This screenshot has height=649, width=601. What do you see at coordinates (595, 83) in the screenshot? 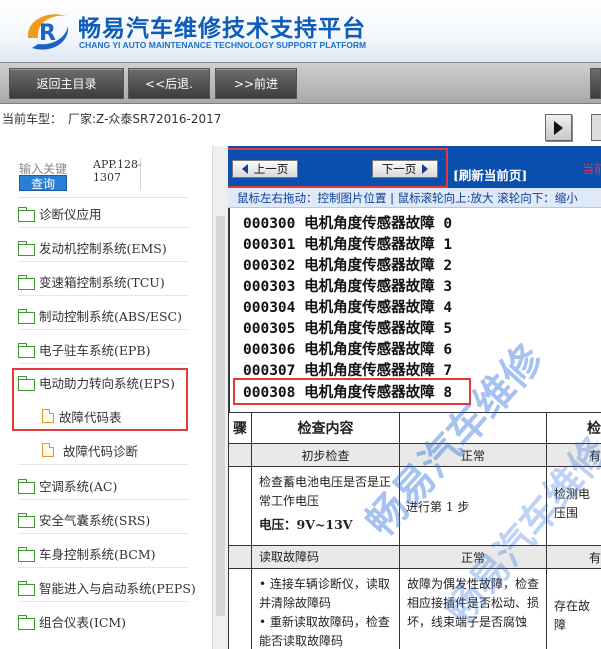
I see `toolbar-overflow-button` at bounding box center [595, 83].